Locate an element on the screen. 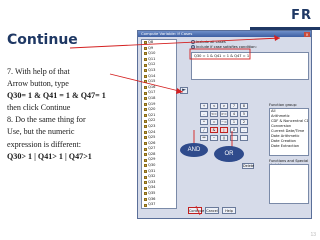 The height and width of the screenshot is (240, 320). brand-logo: FR is located at coordinates (301, 15).